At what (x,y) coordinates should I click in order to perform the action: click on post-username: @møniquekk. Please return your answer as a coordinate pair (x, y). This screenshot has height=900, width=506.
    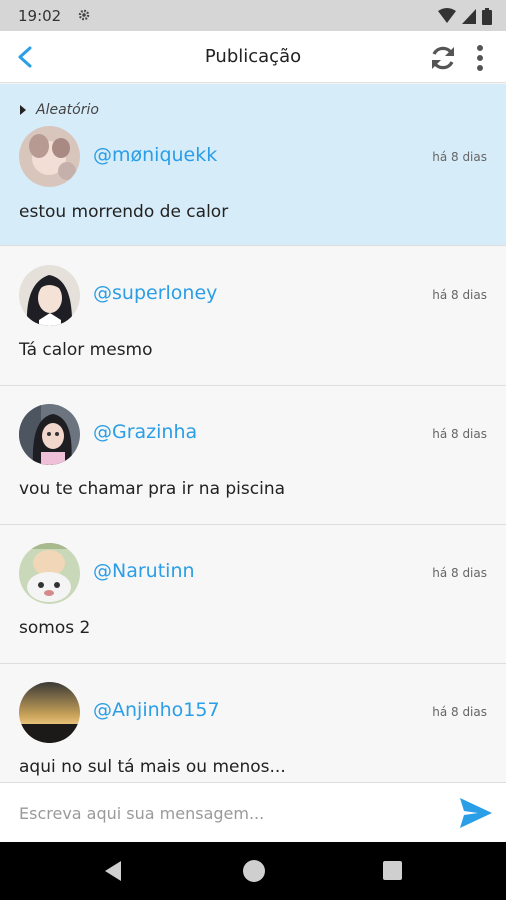
    Looking at the image, I should click on (155, 155).